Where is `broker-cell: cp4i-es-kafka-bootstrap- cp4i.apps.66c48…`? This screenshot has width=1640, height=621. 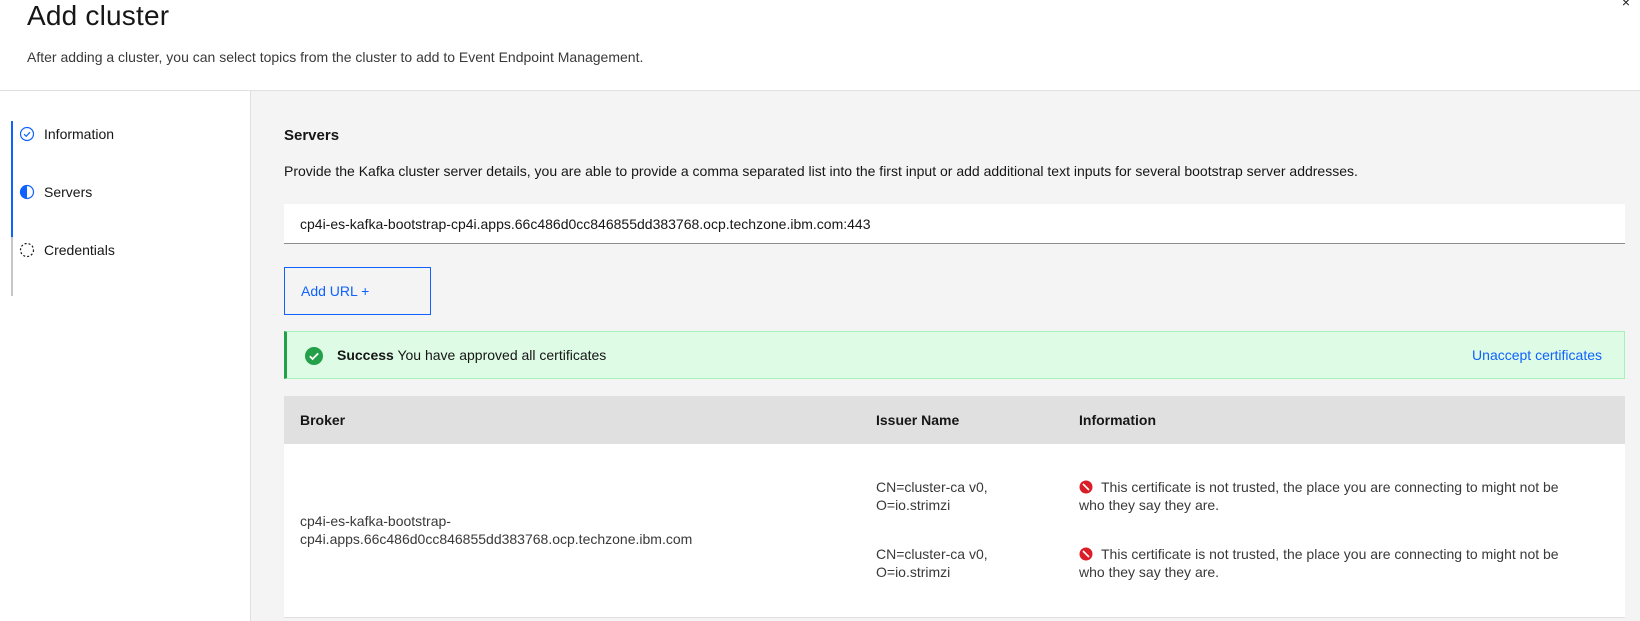 broker-cell: cp4i-es-kafka-bootstrap- cp4i.apps.66c48… is located at coordinates (550, 530).